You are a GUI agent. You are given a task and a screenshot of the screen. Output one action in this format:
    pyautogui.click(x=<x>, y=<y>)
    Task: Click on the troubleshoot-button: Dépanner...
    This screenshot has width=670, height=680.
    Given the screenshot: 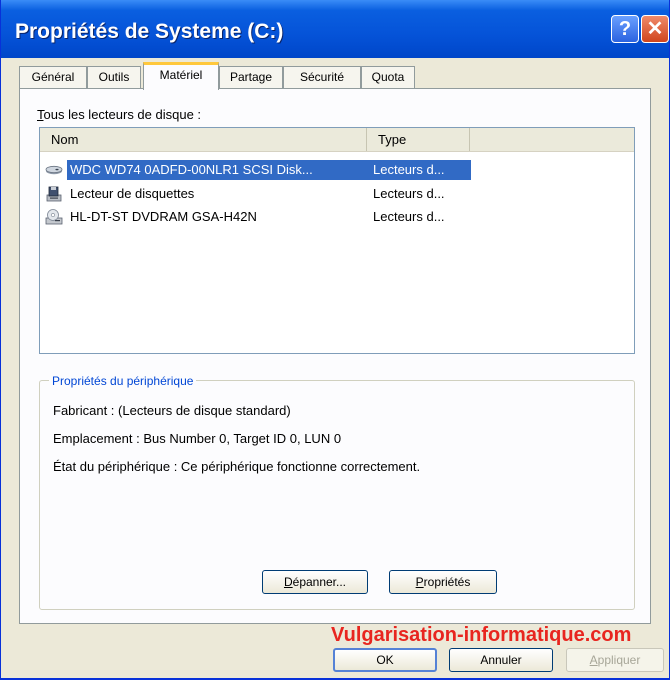 What is the action you would take?
    pyautogui.click(x=315, y=582)
    